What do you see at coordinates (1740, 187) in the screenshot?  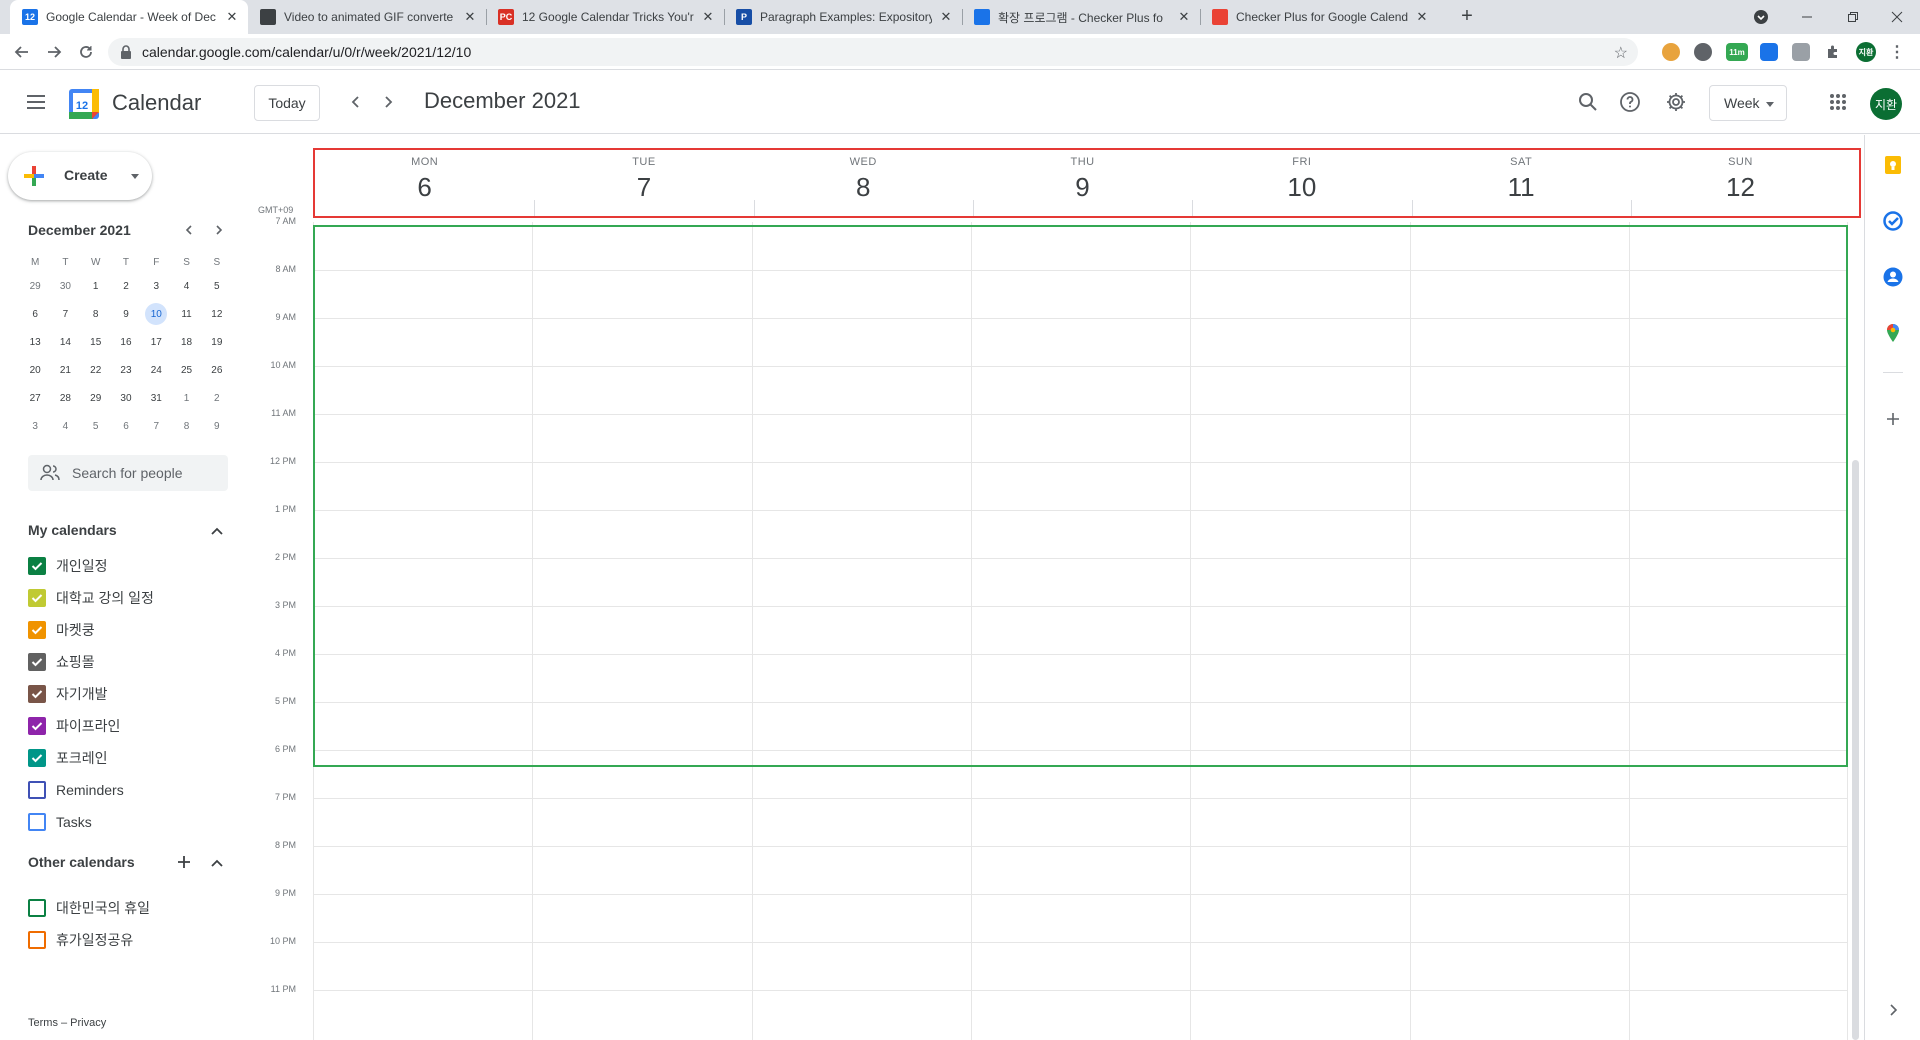 I see `day-number: 12` at bounding box center [1740, 187].